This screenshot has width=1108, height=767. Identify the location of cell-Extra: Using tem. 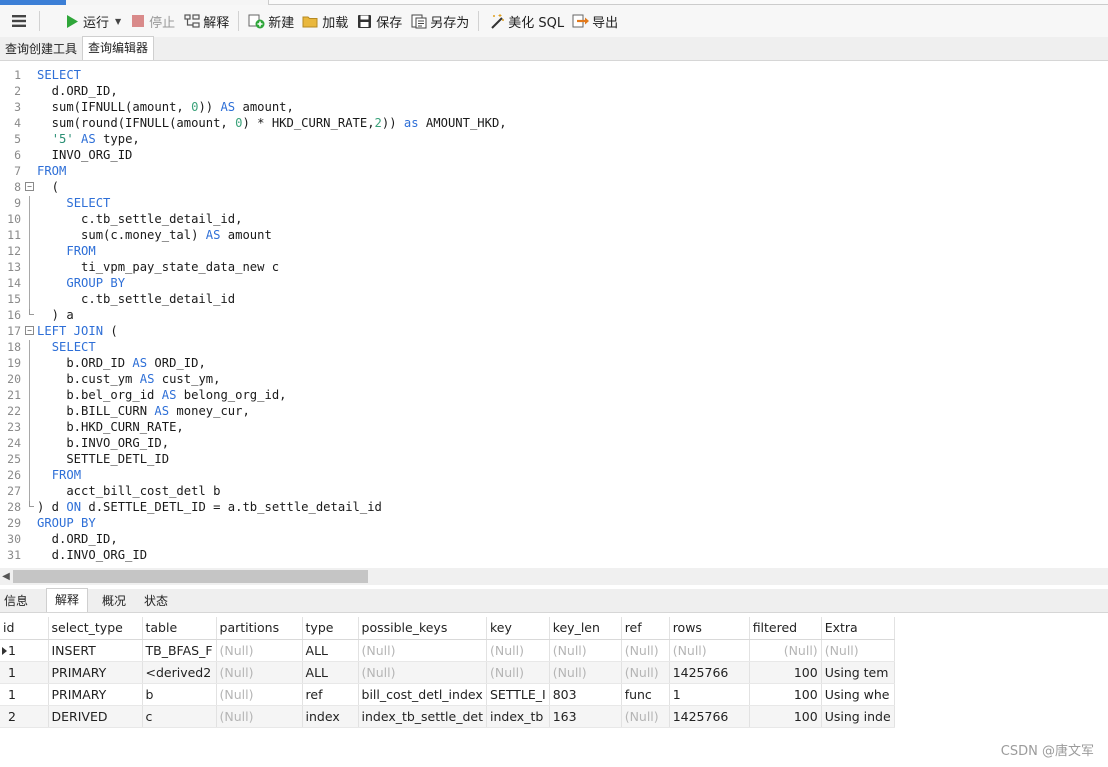
(858, 672).